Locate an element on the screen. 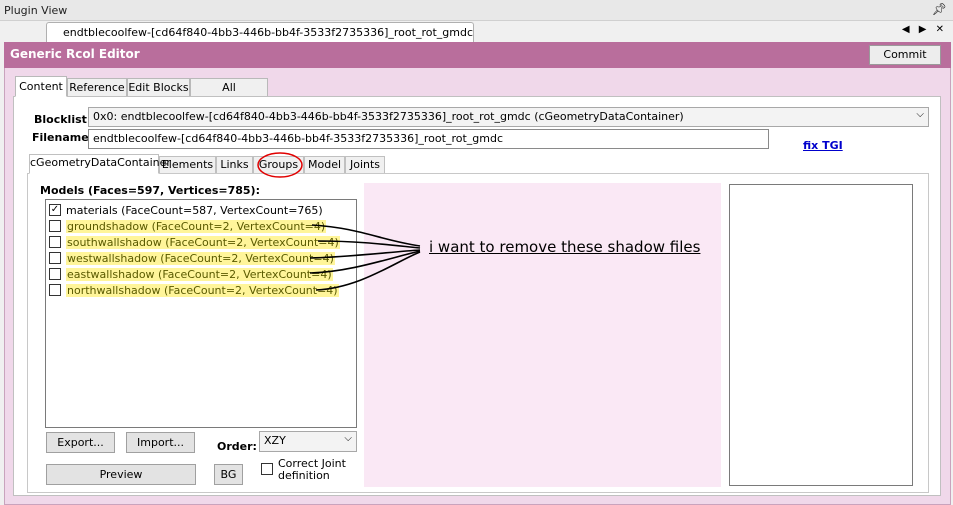 The image size is (953, 505). order-label: Order: is located at coordinates (237, 446).